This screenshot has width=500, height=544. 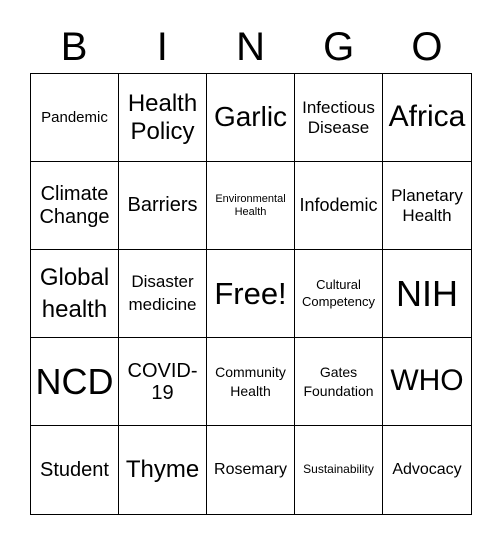 I want to click on bingo-cell: Environmental Health, so click(x=251, y=206).